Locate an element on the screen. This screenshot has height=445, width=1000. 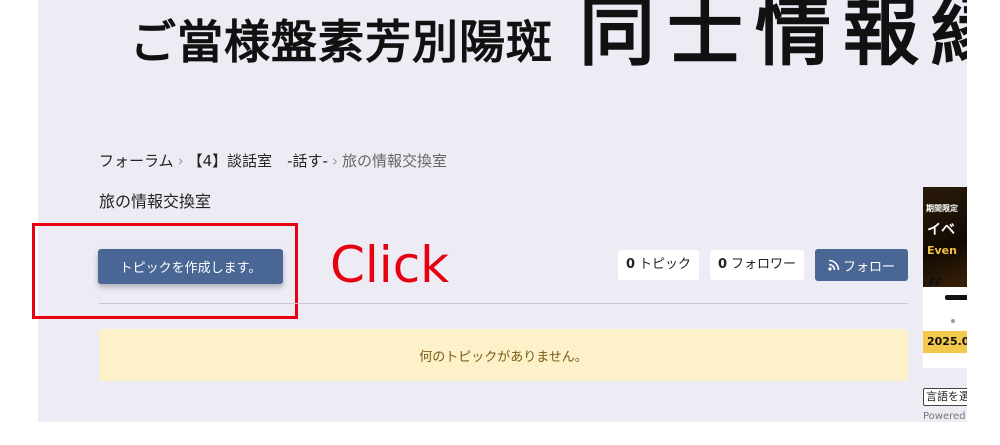
no-topics-notice: 何のトピックがありません。 is located at coordinates (503, 355).